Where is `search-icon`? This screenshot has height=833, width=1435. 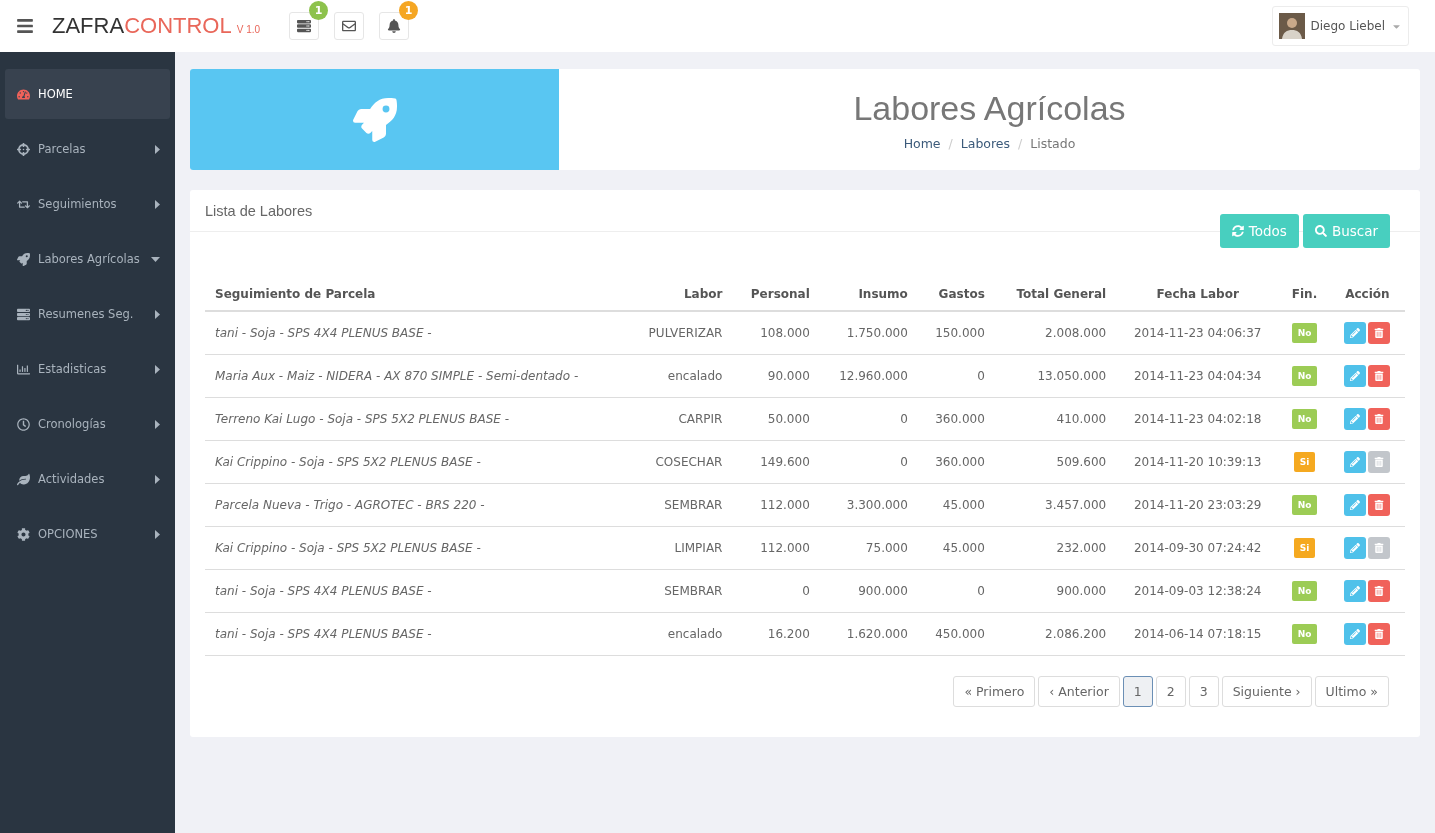
search-icon is located at coordinates (1320, 231).